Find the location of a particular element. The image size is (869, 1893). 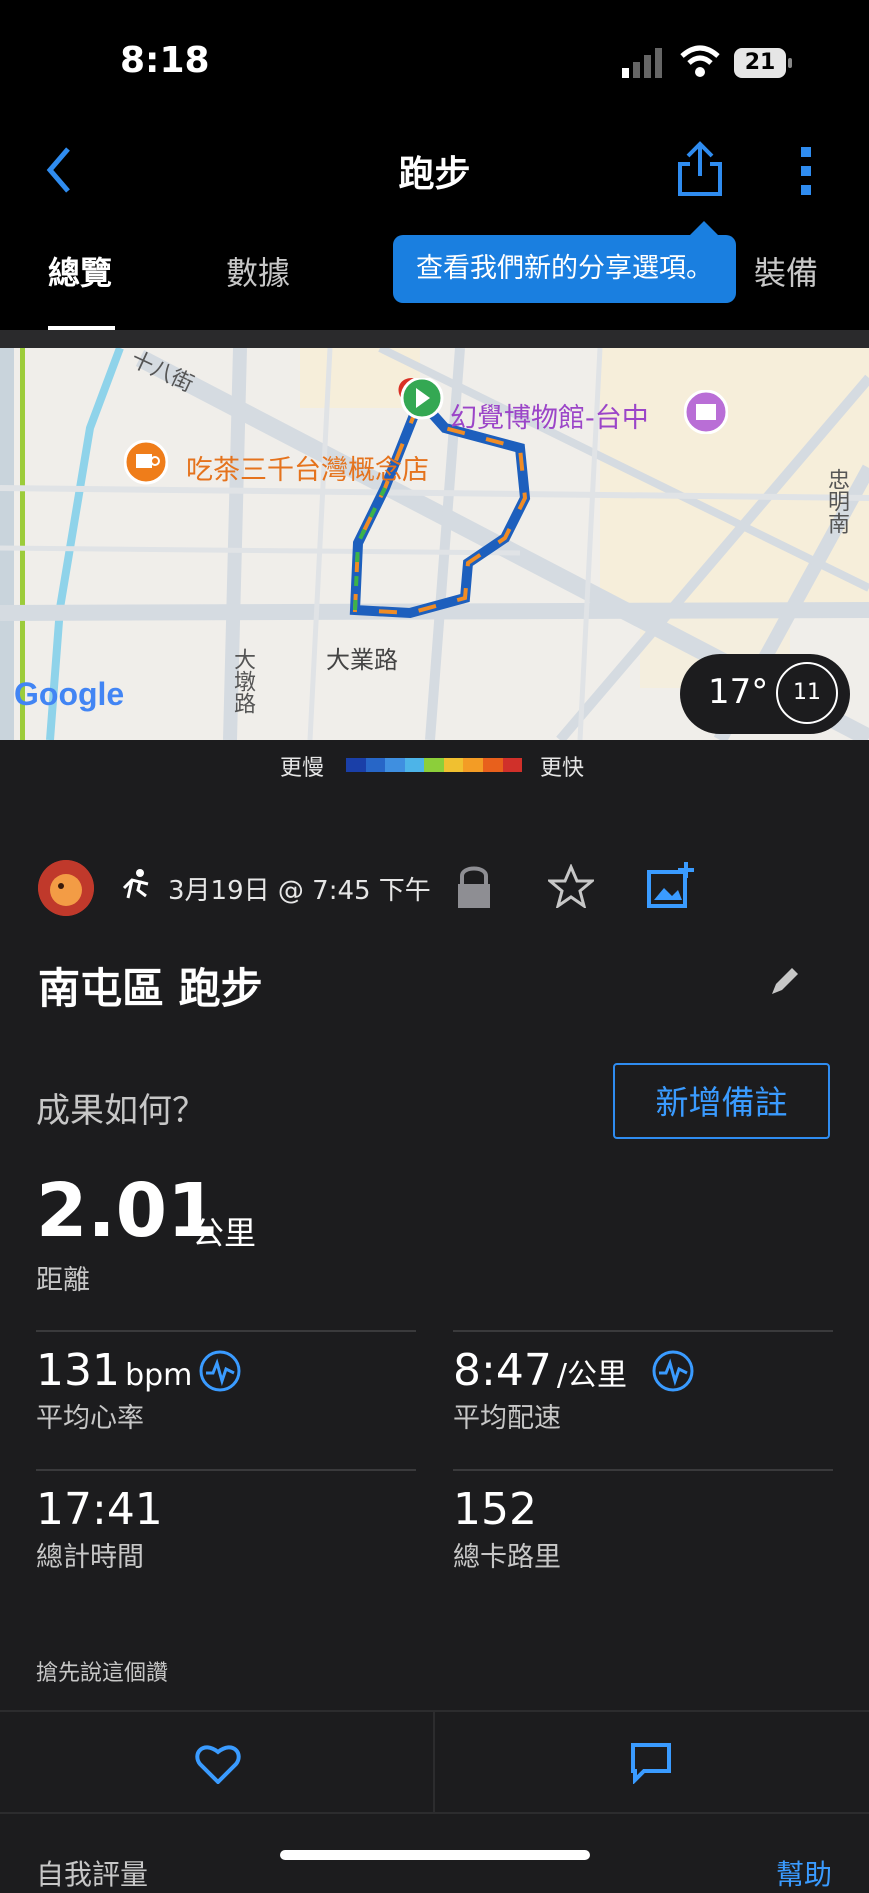

page-title: 跑步 is located at coordinates (434, 174).